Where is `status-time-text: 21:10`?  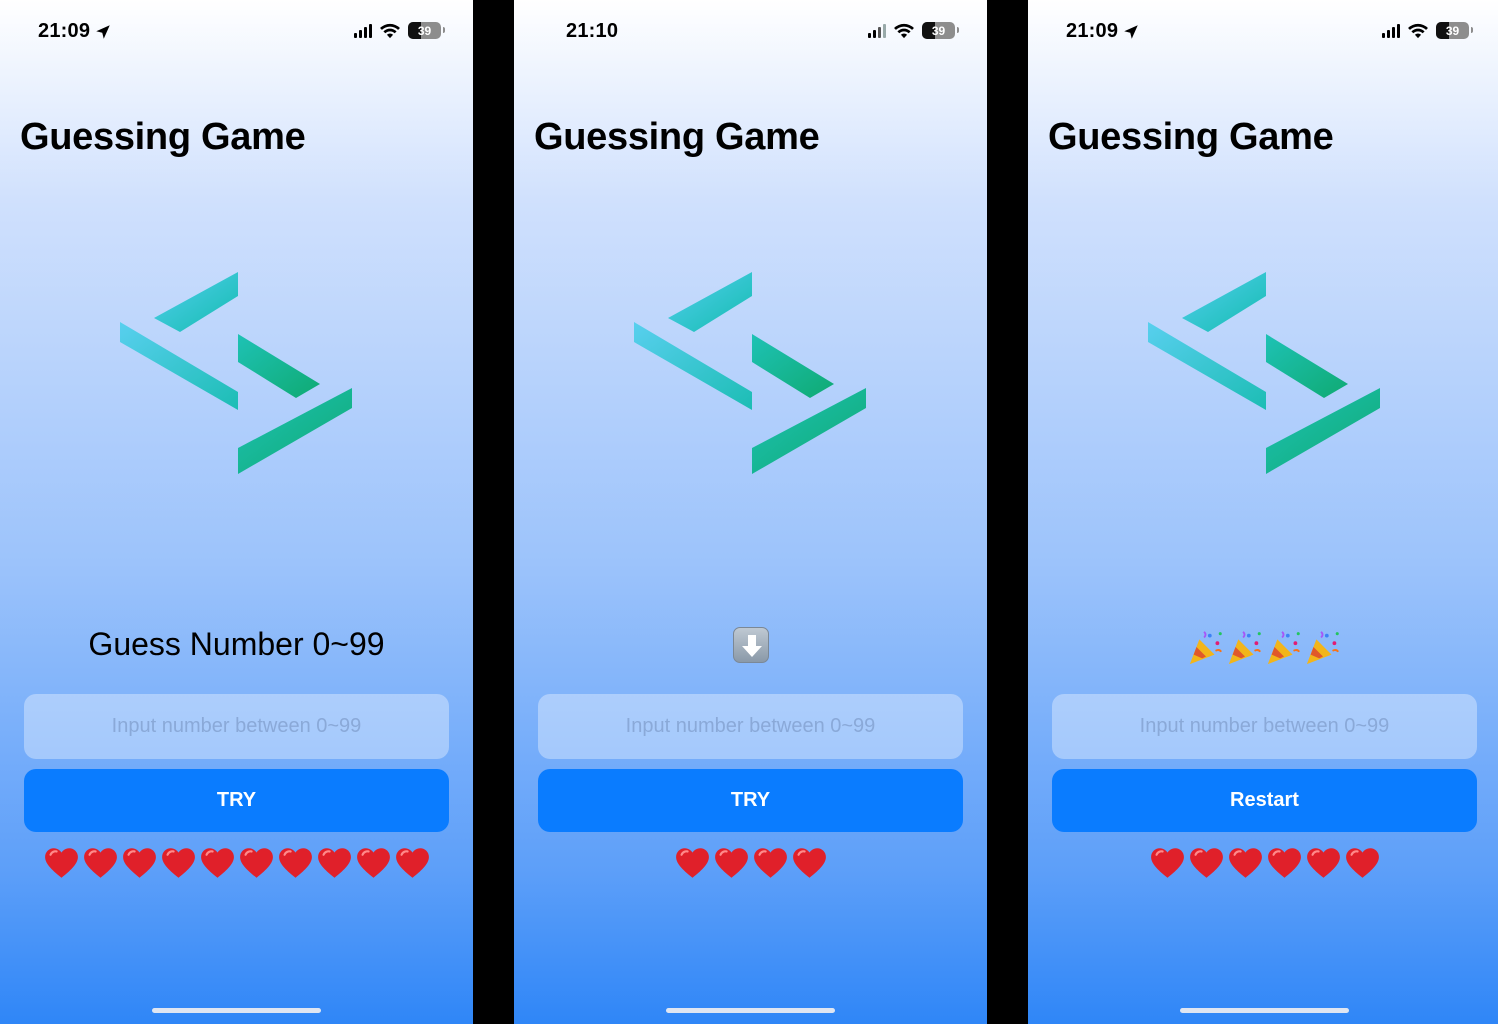
status-time-text: 21:10 is located at coordinates (592, 31).